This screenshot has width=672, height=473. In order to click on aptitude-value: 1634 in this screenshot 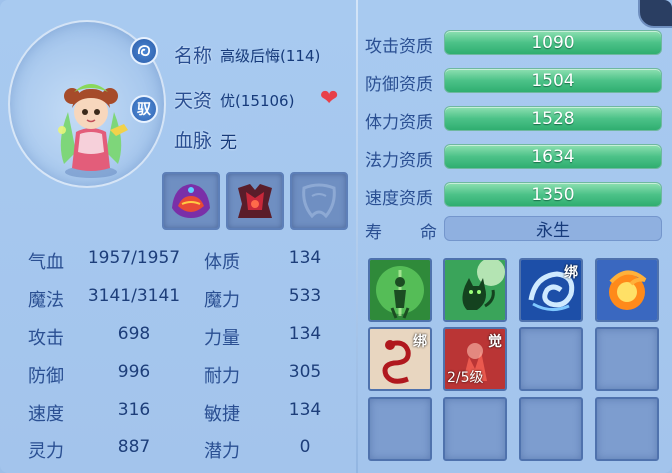, I will do `click(553, 156)`.